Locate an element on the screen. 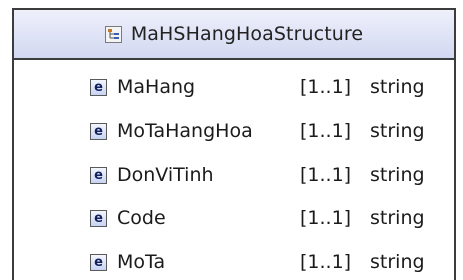  element-row-donvitinh: e DonViTinh [1..1] string is located at coordinates (257, 175).